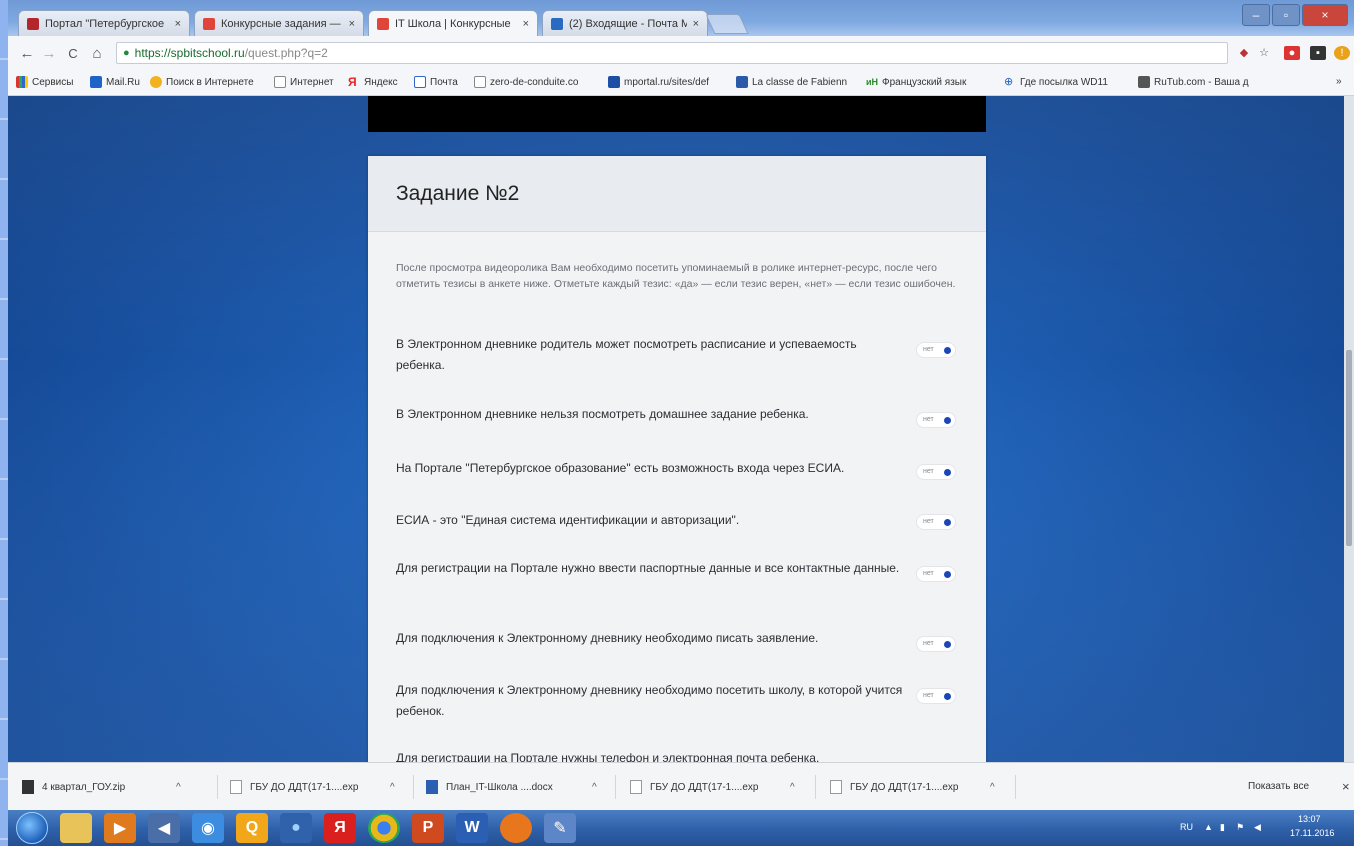 This screenshot has width=1354, height=846. I want to click on parcel-search-icon: ⊕, so click(1009, 82).